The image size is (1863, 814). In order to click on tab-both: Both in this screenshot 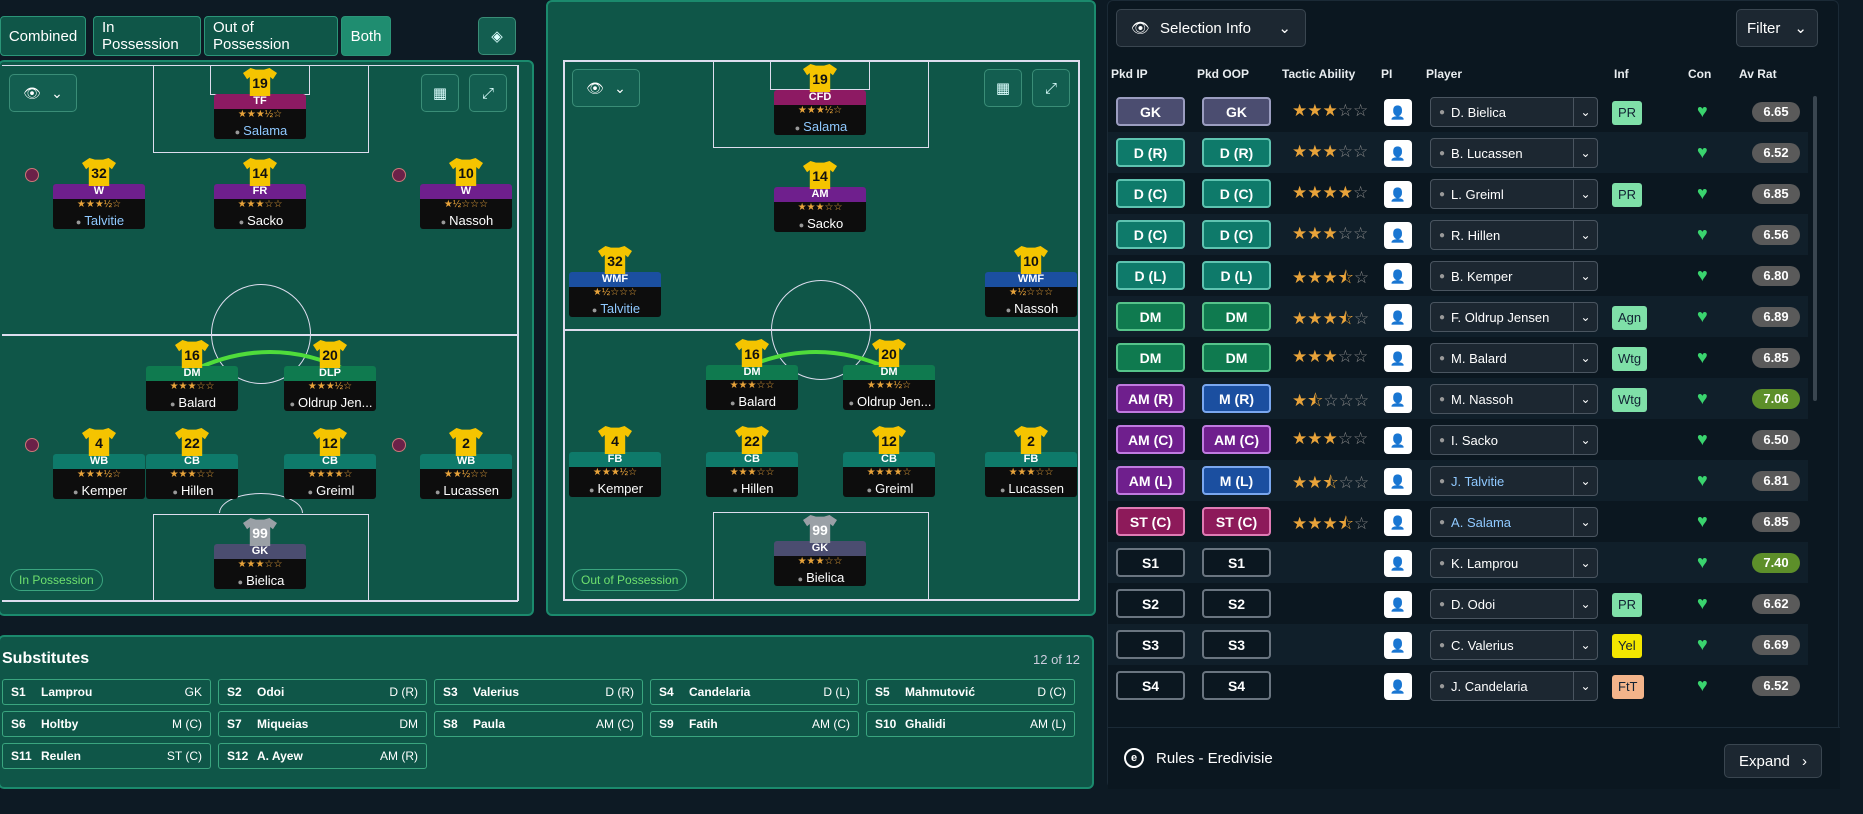, I will do `click(366, 36)`.